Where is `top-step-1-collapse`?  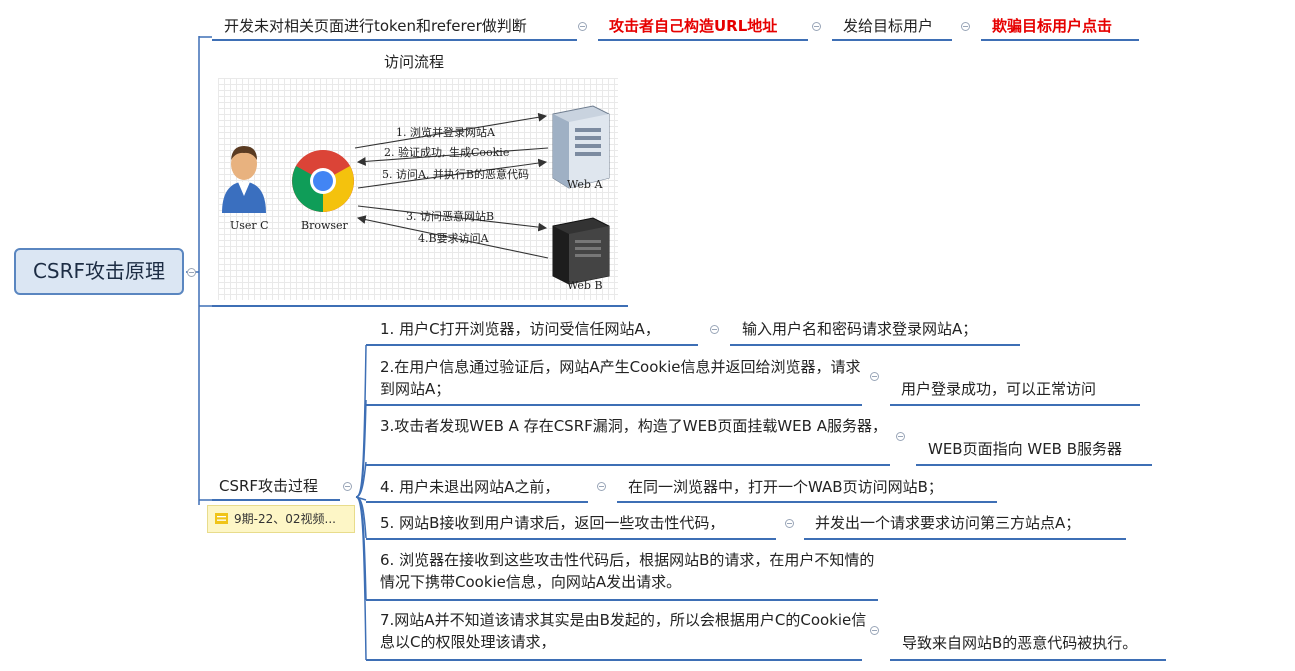
top-step-1-collapse is located at coordinates (582, 26).